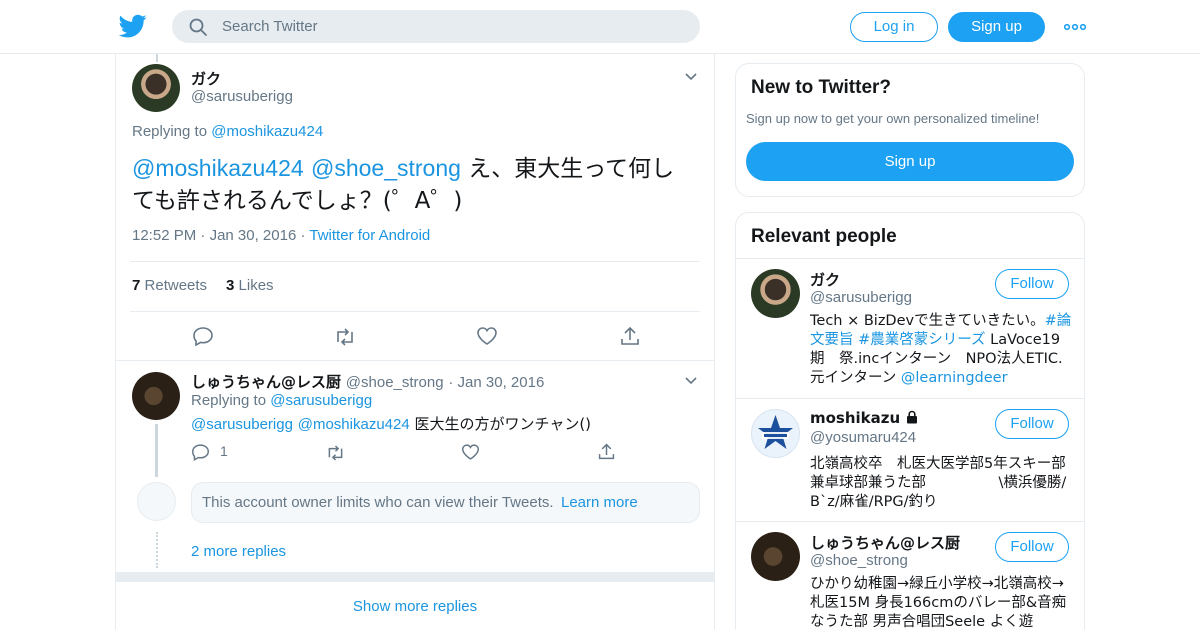 This screenshot has height=630, width=1200. I want to click on lock-icon, so click(912, 417).